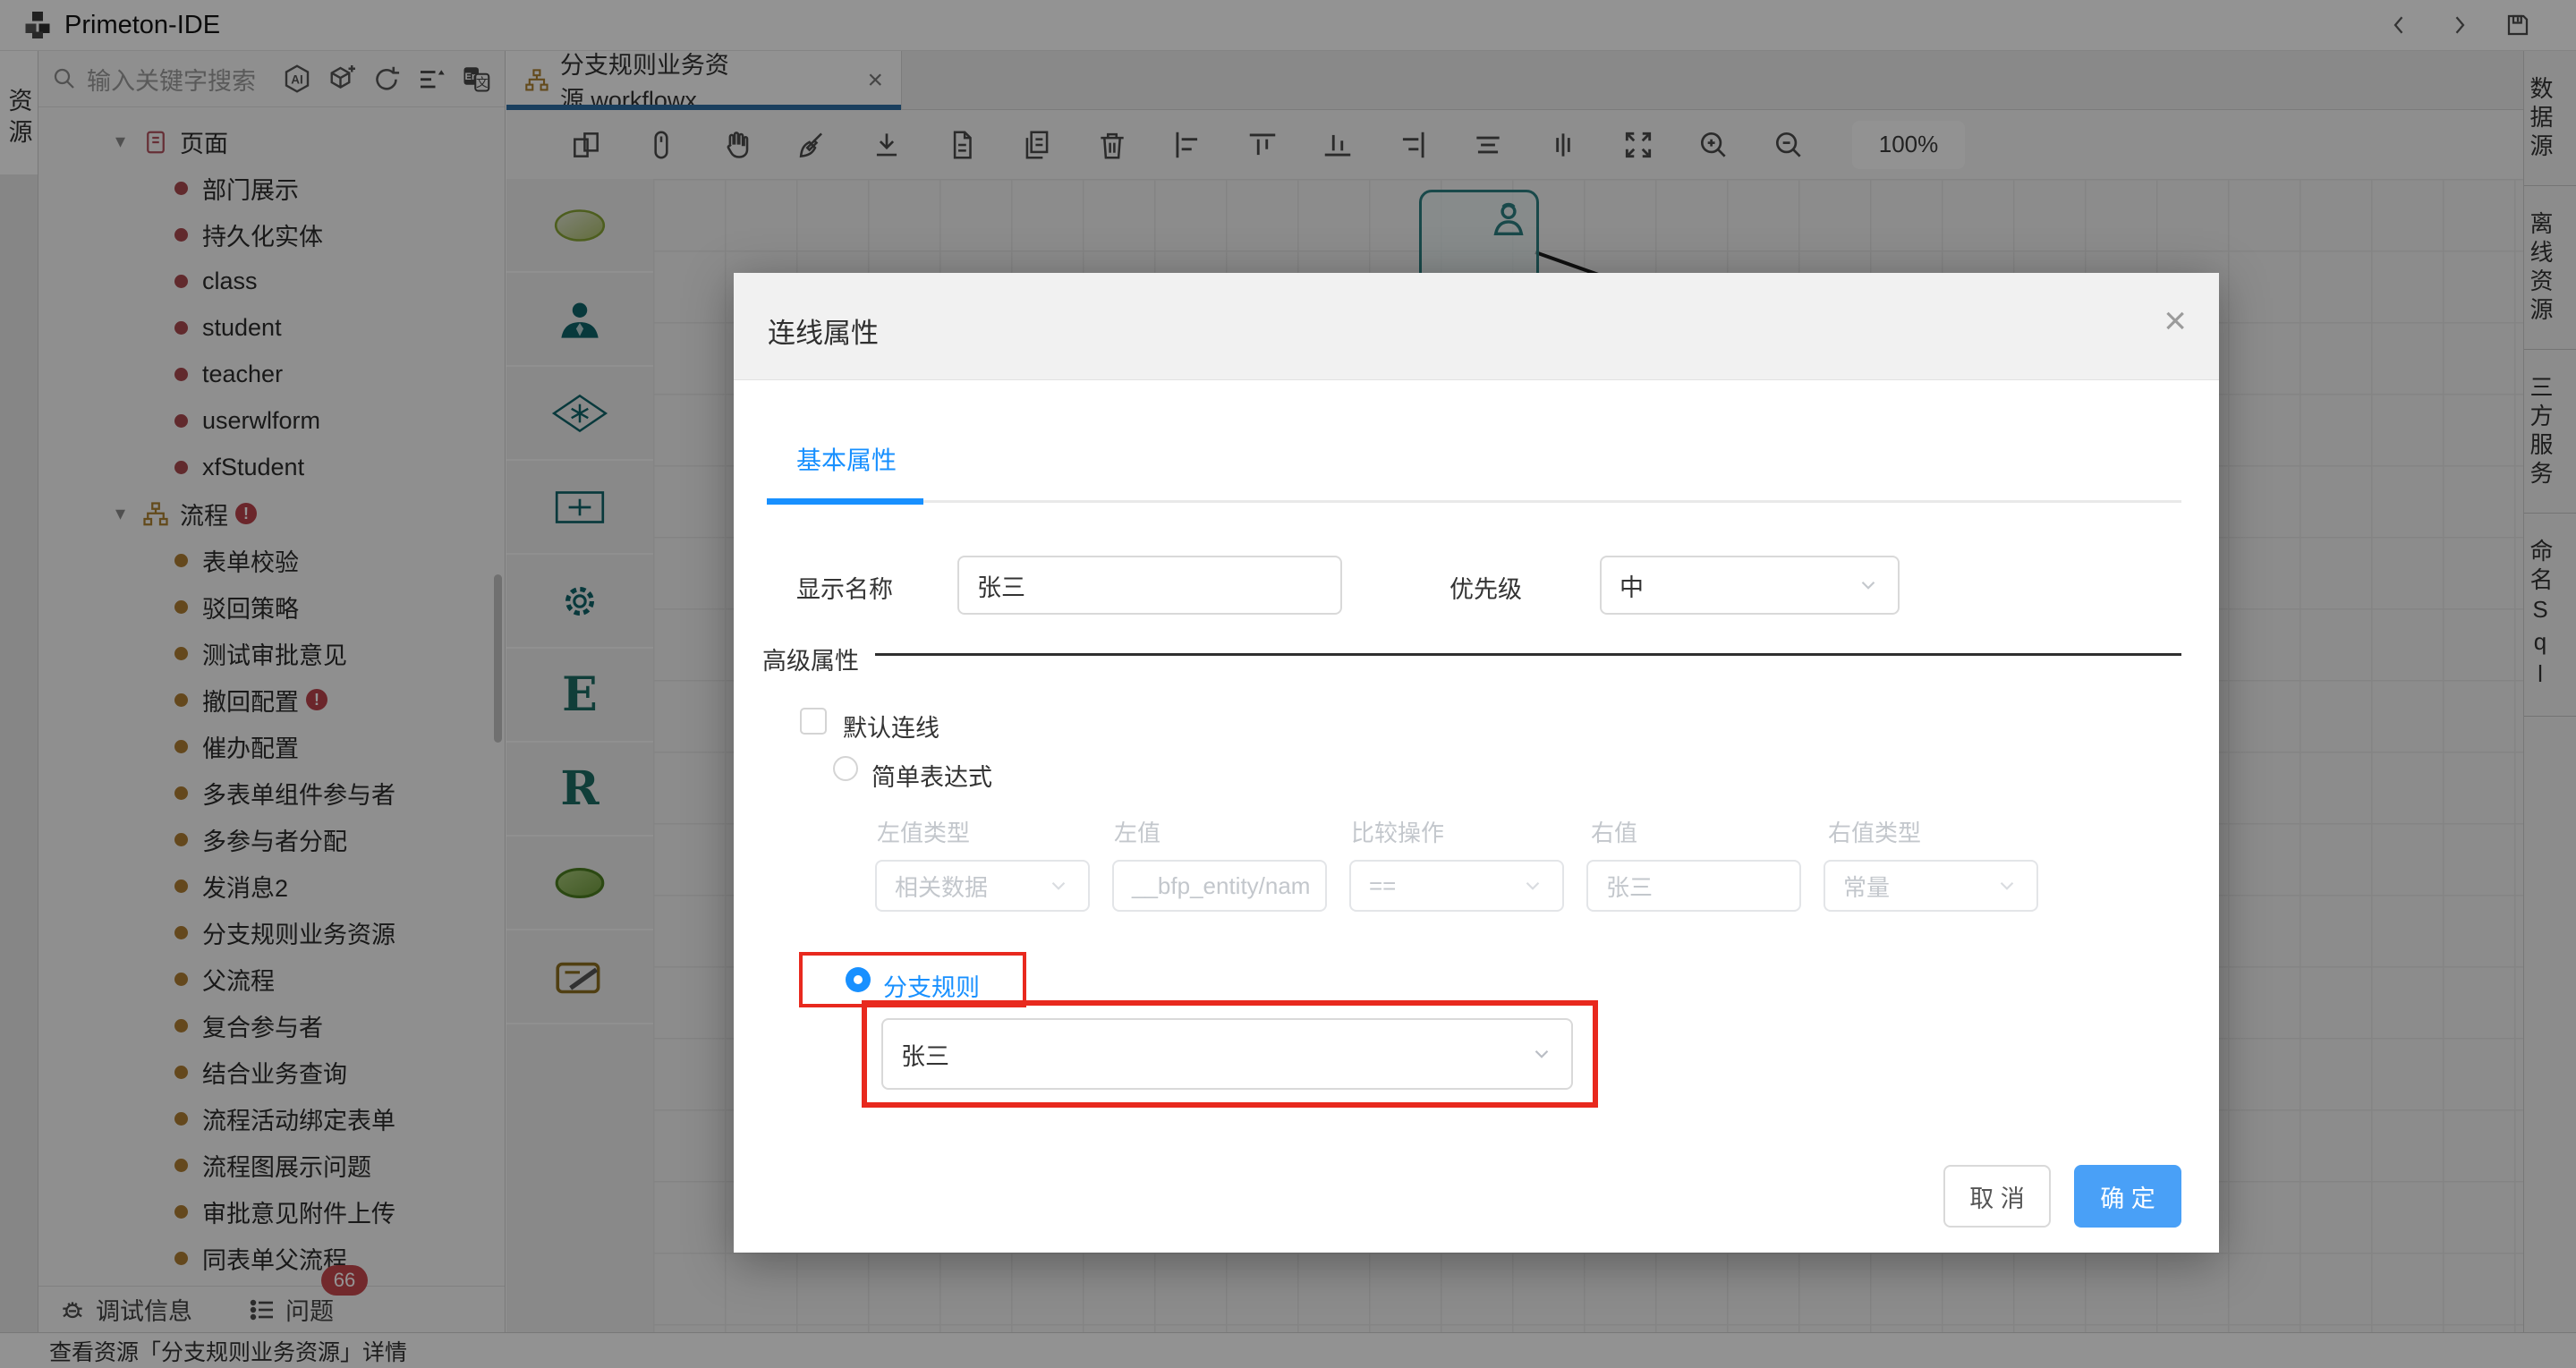  I want to click on cancel-button: 取 消, so click(1997, 1196).